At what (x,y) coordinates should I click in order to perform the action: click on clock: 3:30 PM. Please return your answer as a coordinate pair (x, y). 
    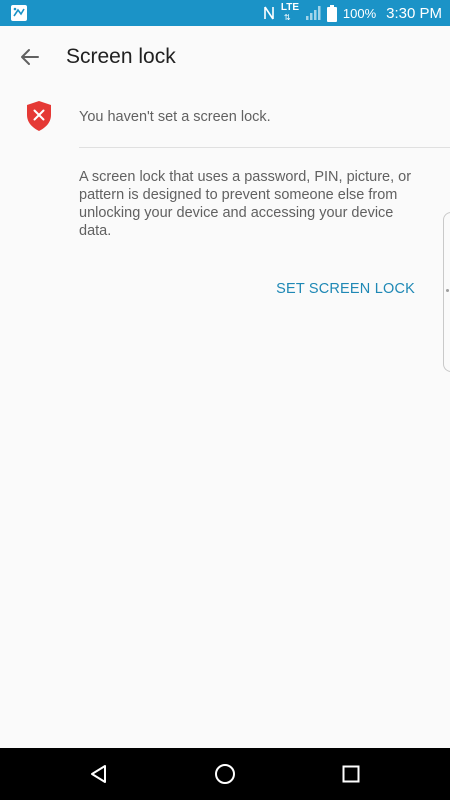
    Looking at the image, I should click on (414, 13).